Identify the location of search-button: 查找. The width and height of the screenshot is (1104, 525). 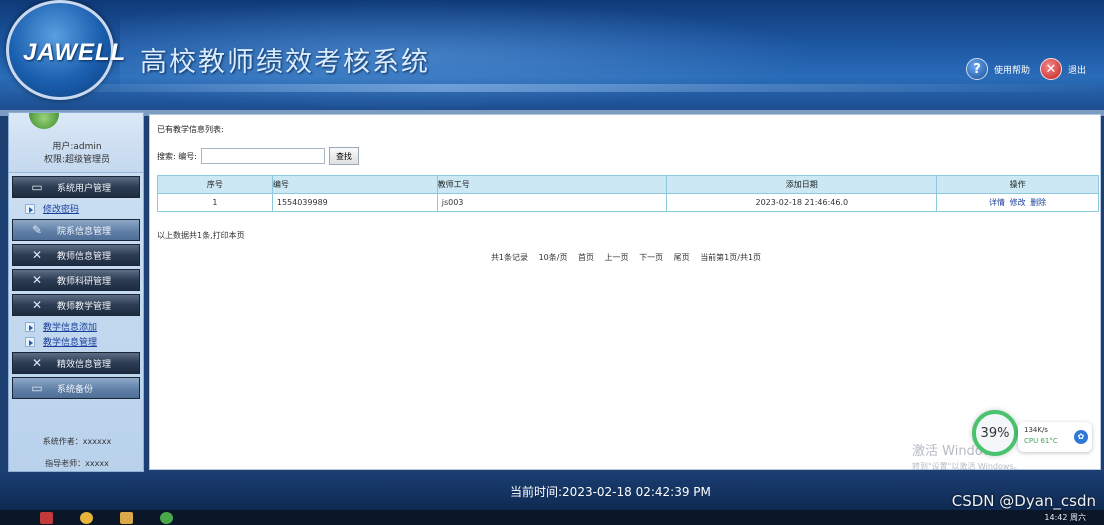
(343, 156).